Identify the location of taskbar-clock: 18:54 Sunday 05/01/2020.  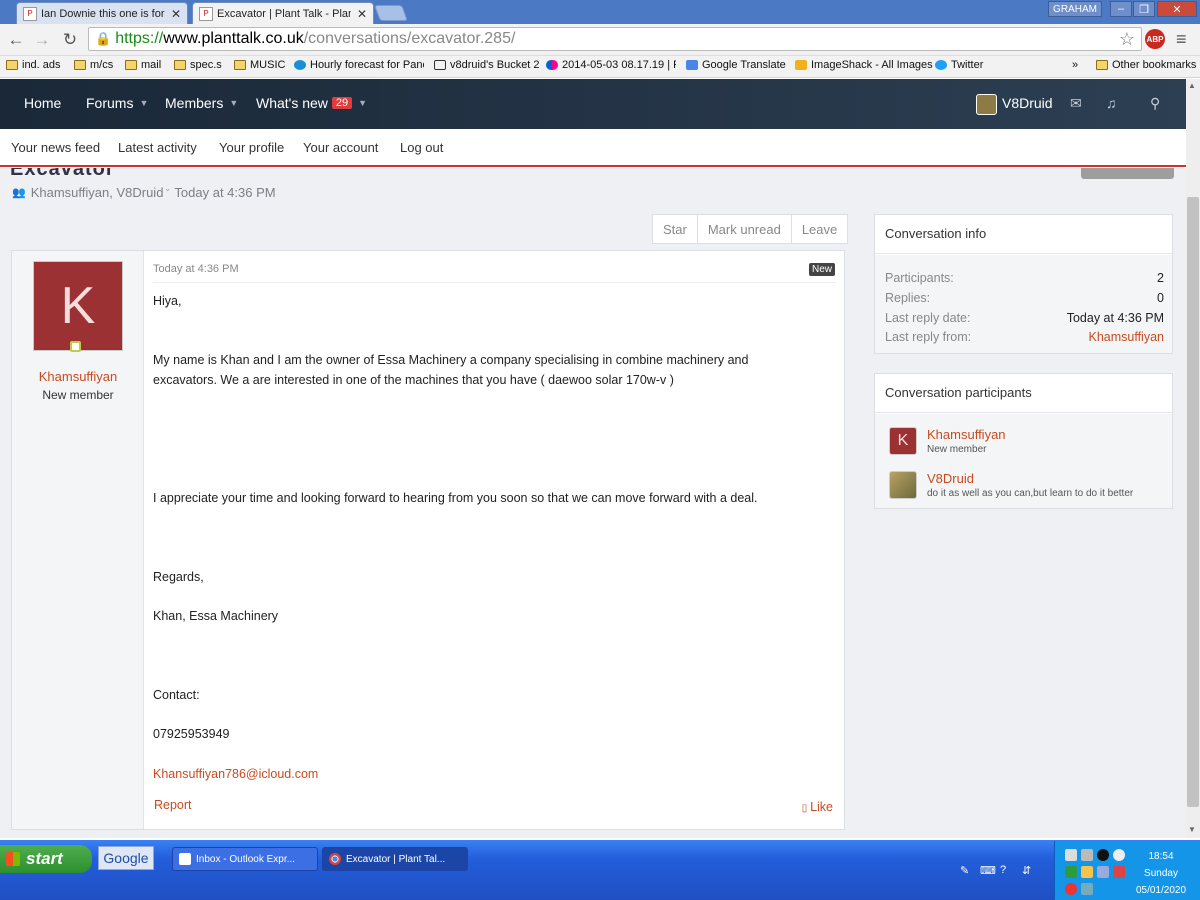
(1161, 873).